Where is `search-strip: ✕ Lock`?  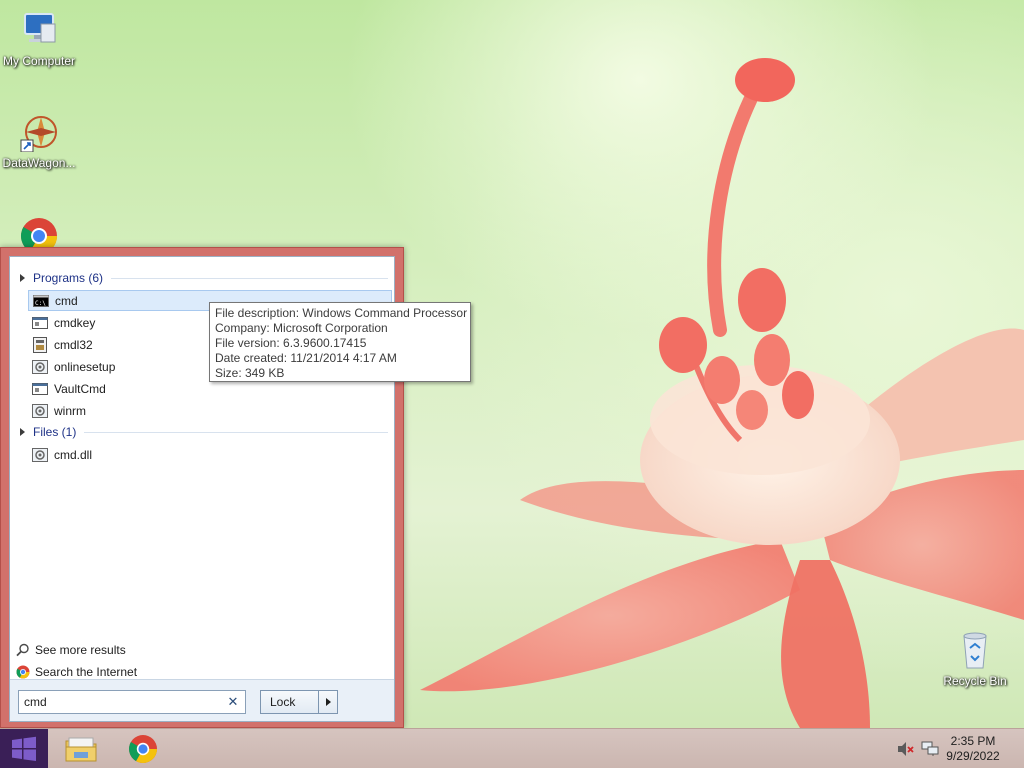 search-strip: ✕ Lock is located at coordinates (202, 700).